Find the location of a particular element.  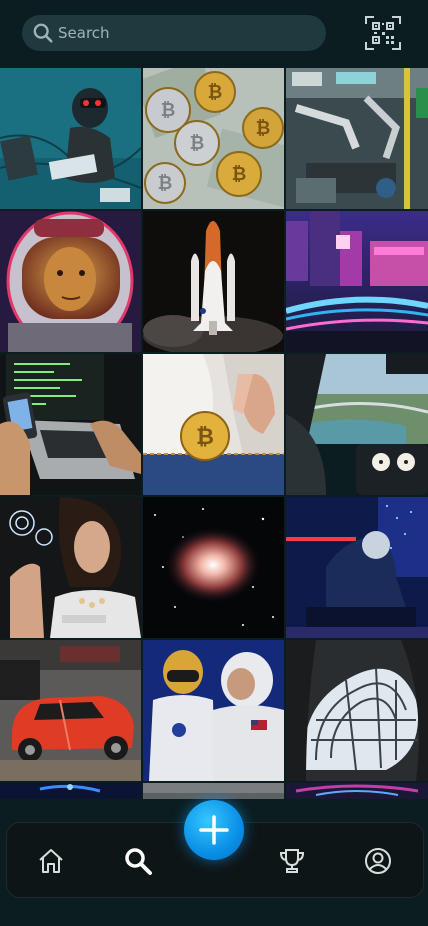

nav-trophy is located at coordinates (292, 861).